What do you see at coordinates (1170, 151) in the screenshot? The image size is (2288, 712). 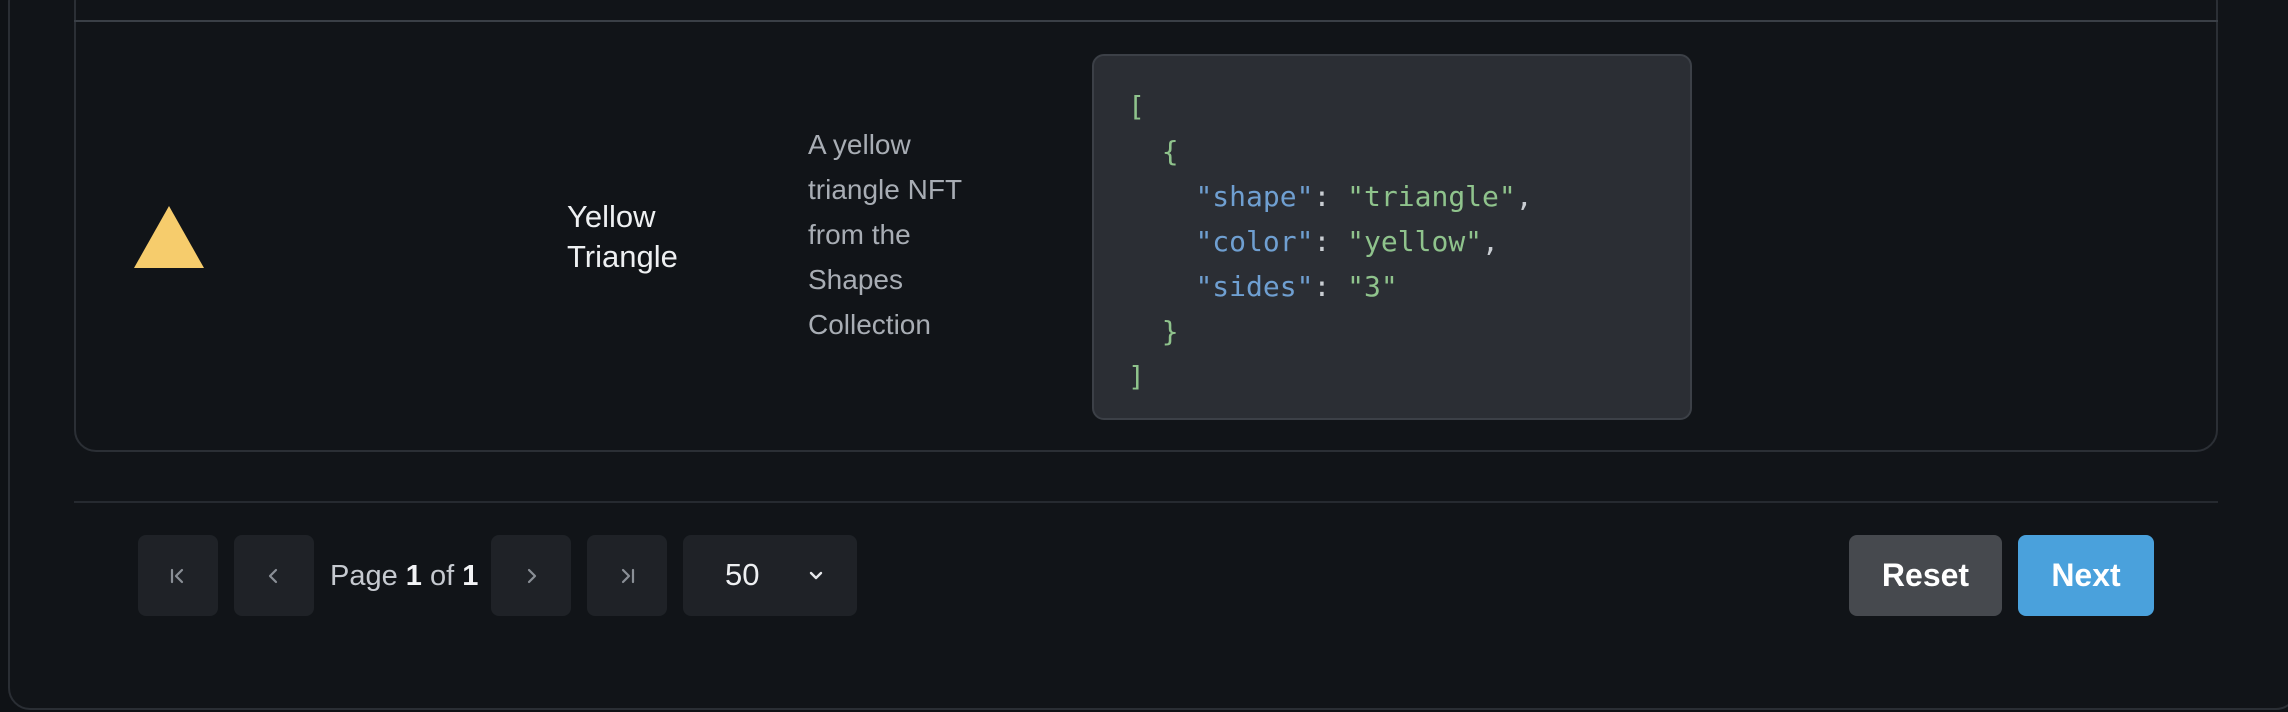 I see `json-open-brace: {` at bounding box center [1170, 151].